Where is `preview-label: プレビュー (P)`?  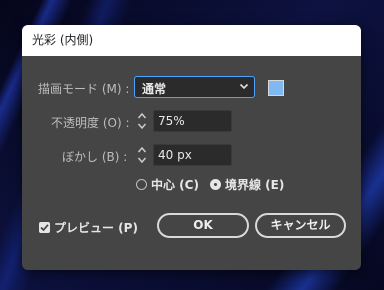
preview-label: プレビュー (P) is located at coordinates (96, 227).